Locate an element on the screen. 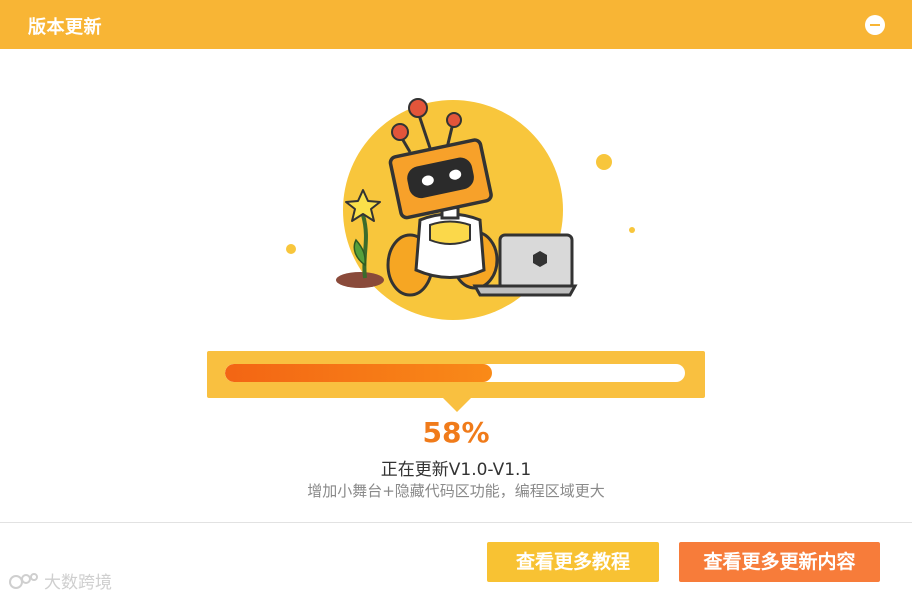 The width and height of the screenshot is (912, 599). progress-percent: 58% is located at coordinates (456, 432).